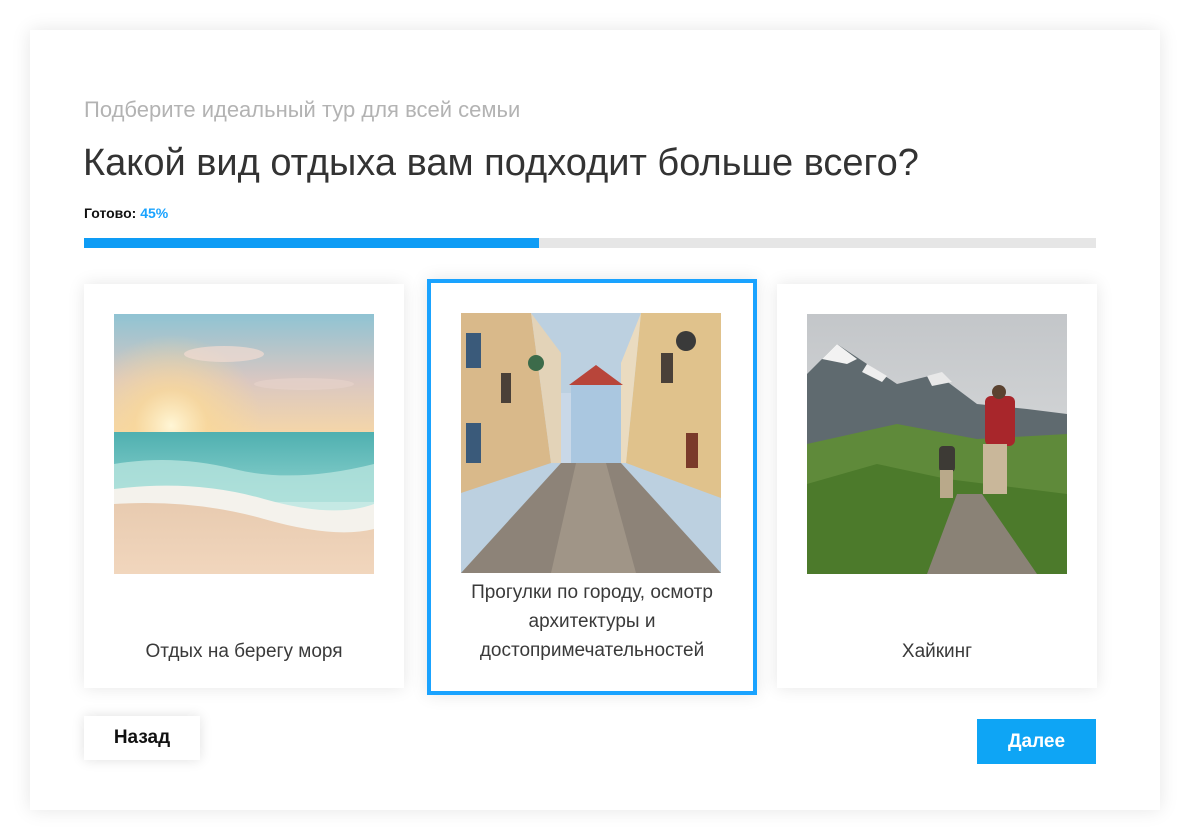  Describe the element at coordinates (937, 651) in the screenshot. I see `option-label: Хайкинг` at that location.